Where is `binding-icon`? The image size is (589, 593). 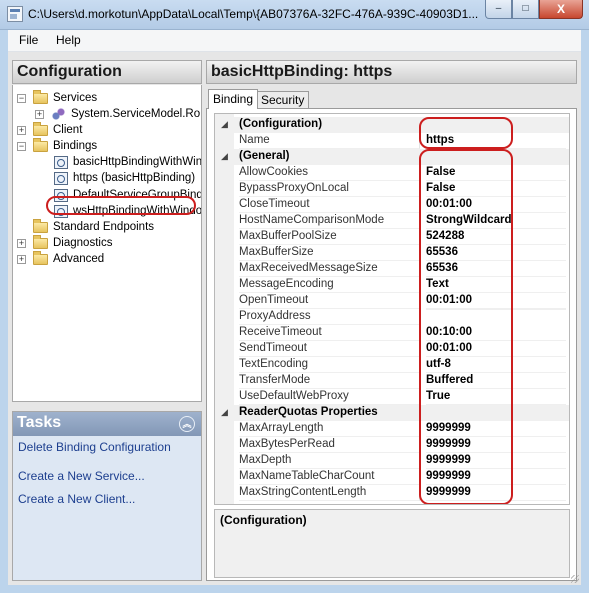
binding-icon is located at coordinates (61, 178).